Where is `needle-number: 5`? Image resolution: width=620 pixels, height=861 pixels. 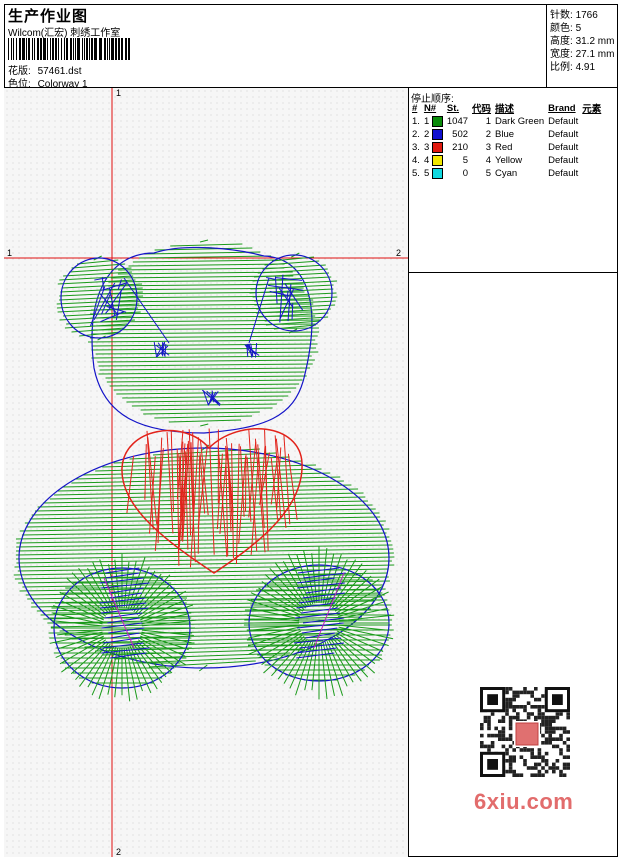
needle-number: 5 is located at coordinates (426, 173).